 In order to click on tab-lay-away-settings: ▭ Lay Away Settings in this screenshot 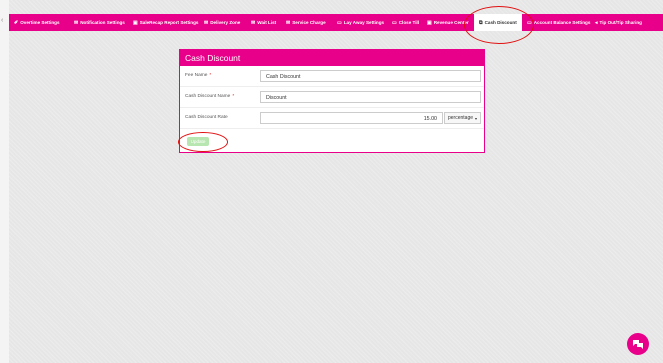, I will do `click(359, 22)`.